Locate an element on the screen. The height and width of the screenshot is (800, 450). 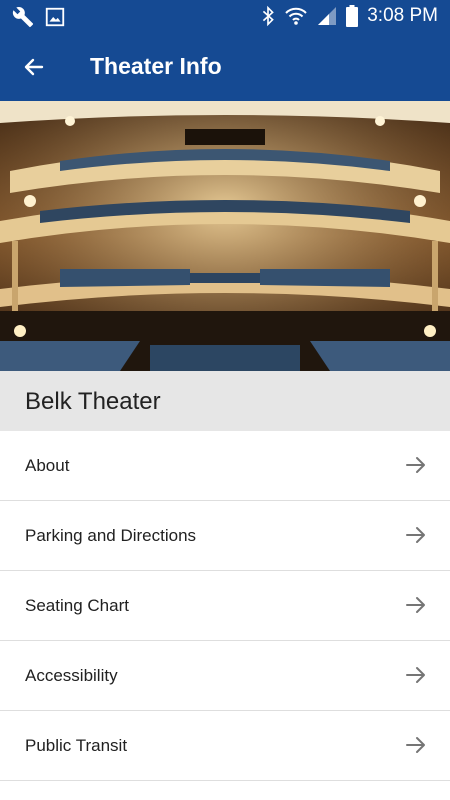
menu-item-seating-chart: Seating Chart is located at coordinates (225, 606).